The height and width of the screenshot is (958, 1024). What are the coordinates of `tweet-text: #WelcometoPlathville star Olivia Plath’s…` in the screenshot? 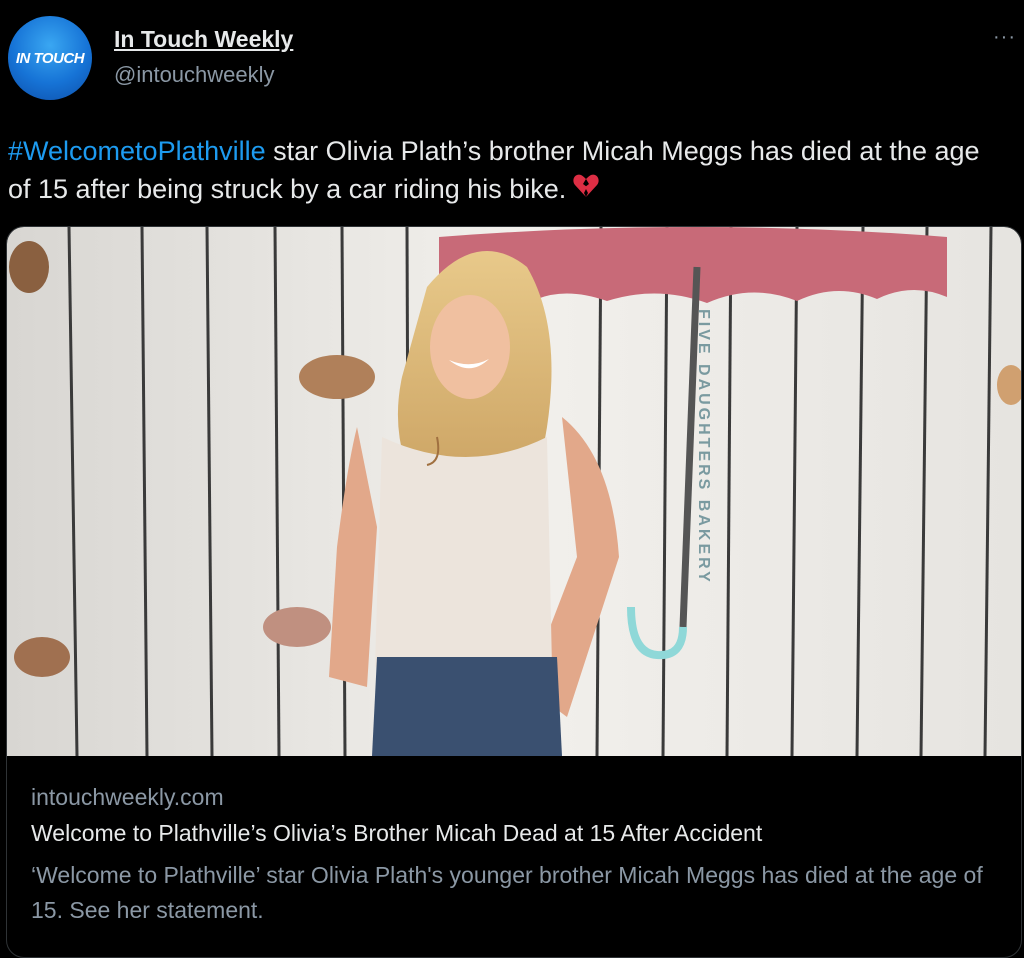 It's located at (508, 171).